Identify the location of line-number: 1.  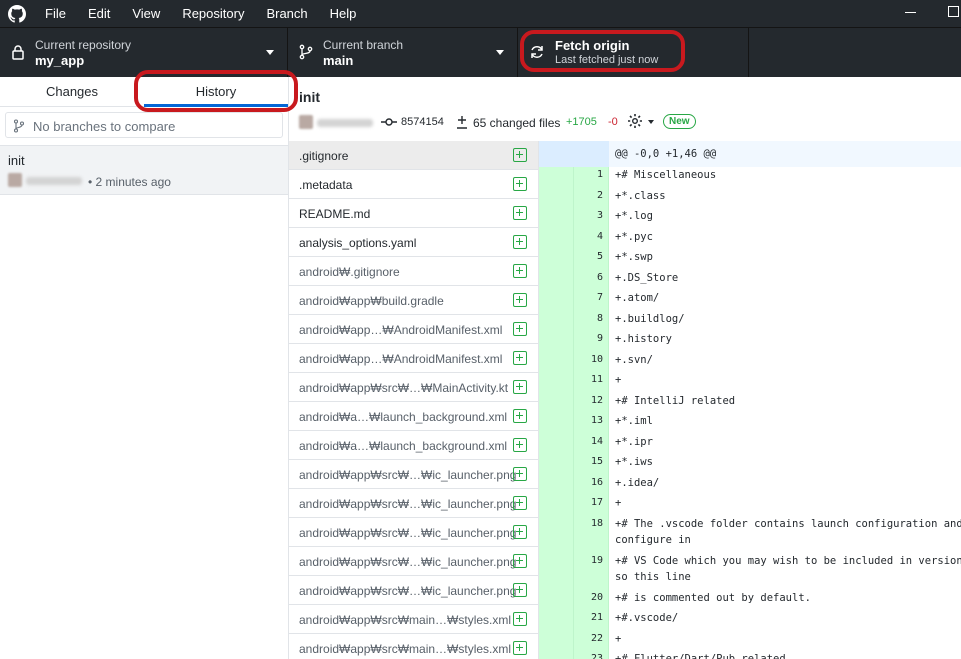
(599, 174).